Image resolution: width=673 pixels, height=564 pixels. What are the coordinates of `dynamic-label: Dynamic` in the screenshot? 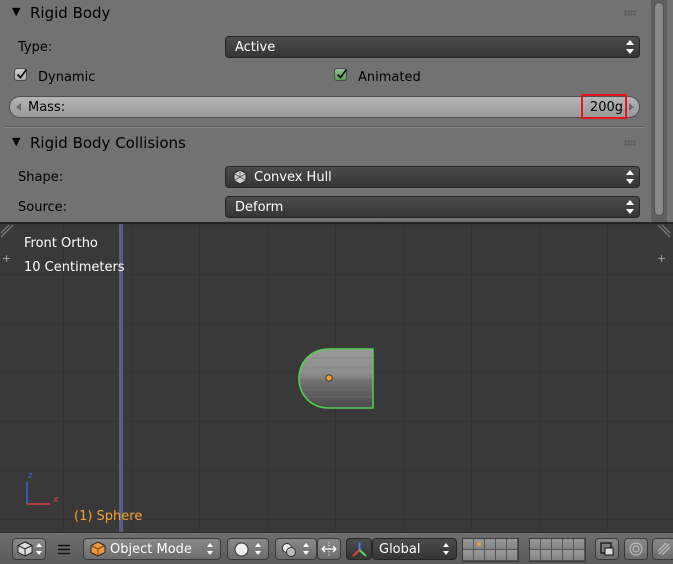 It's located at (67, 77).